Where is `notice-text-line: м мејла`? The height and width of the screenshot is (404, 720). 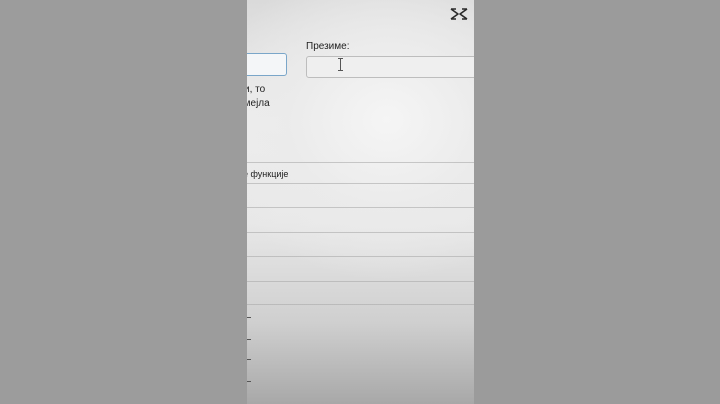
notice-text-line: м мејла is located at coordinates (258, 103).